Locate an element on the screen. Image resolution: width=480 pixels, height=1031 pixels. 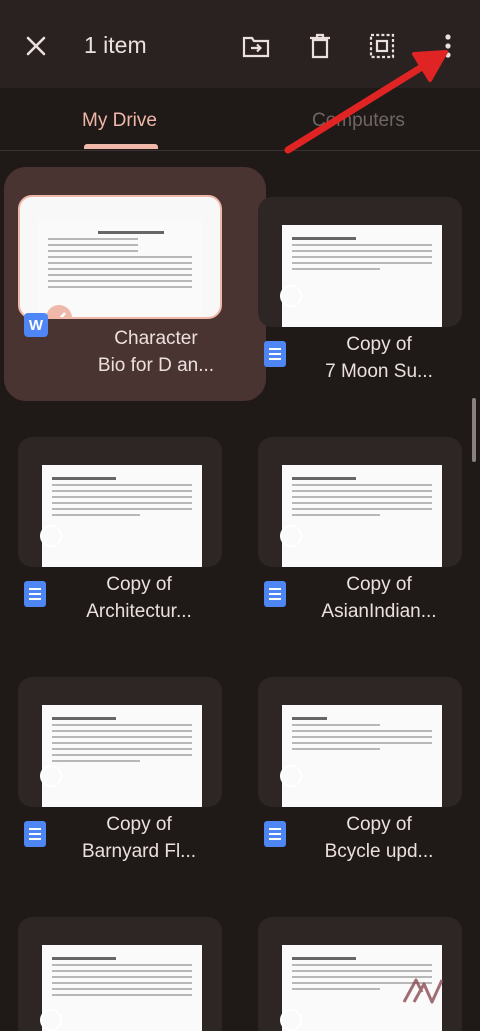
annotation-arrow is located at coordinates (366, 102).